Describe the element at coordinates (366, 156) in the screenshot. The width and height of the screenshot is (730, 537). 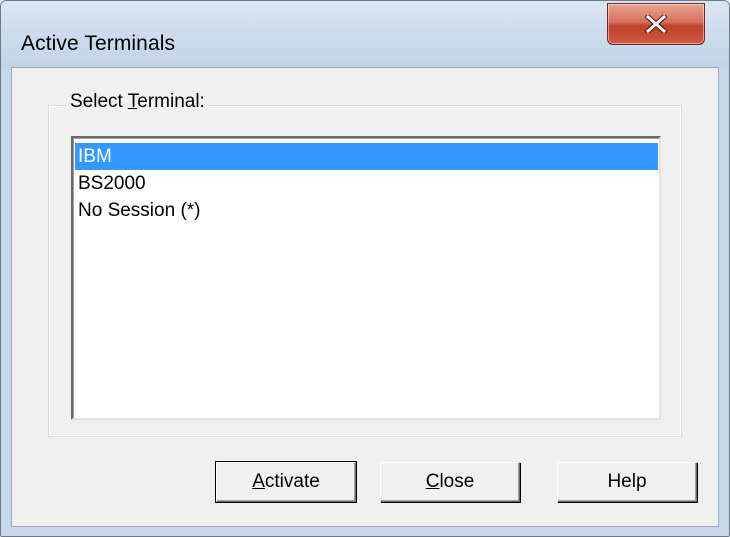
I see `list-item-ibm: IBM` at that location.